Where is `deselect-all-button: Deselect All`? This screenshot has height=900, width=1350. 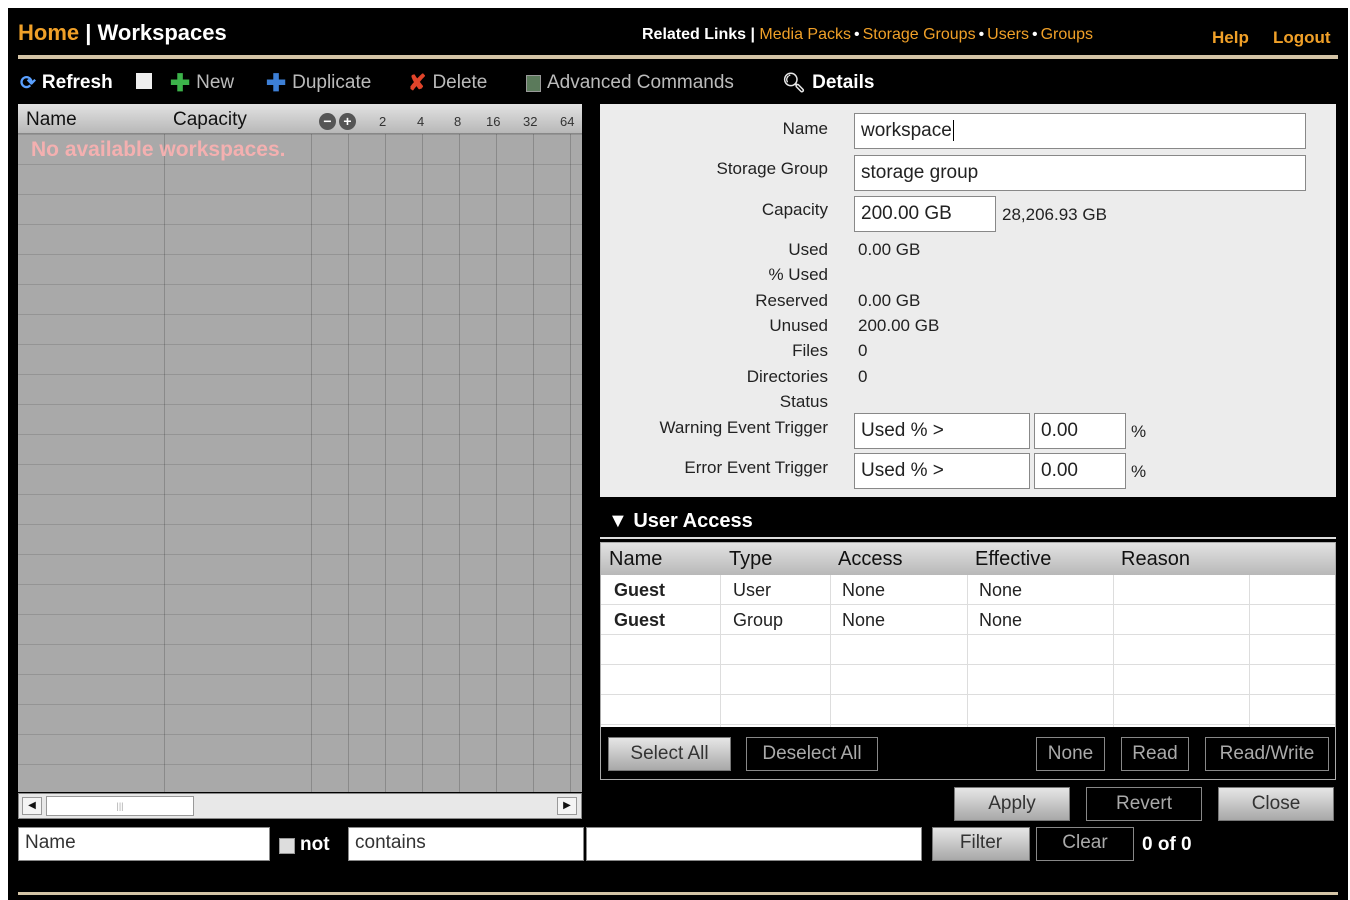
deselect-all-button: Deselect All is located at coordinates (812, 754).